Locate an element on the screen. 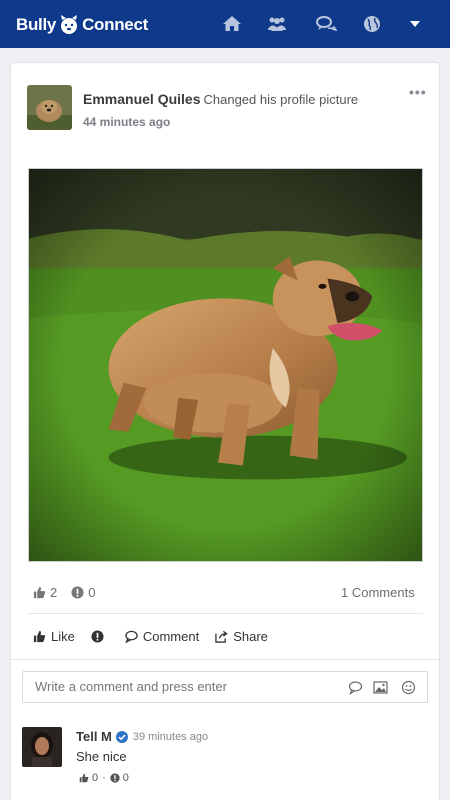 Image resolution: width=450 pixels, height=800 pixels. comment-stats: 0 · 0 is located at coordinates (104, 778).